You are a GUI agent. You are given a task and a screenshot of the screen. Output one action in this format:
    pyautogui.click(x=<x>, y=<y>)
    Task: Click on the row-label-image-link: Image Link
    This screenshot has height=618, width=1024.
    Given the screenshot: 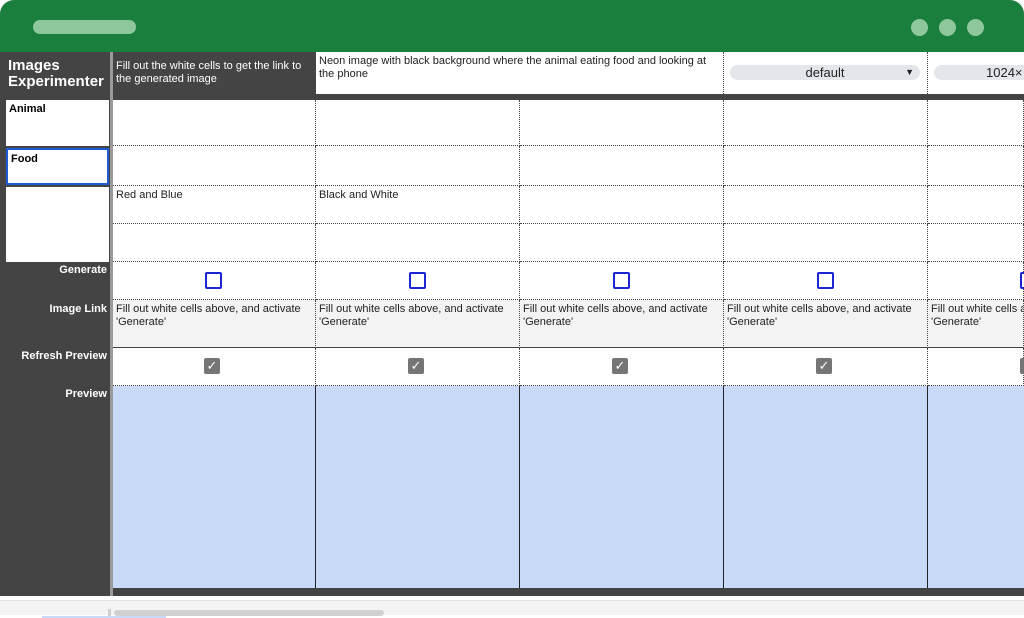 What is the action you would take?
    pyautogui.click(x=78, y=309)
    